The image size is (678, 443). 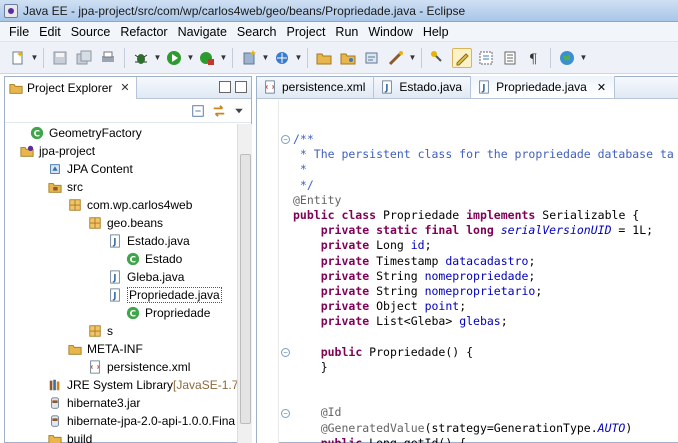 I want to click on menu-run: Run, so click(x=346, y=32).